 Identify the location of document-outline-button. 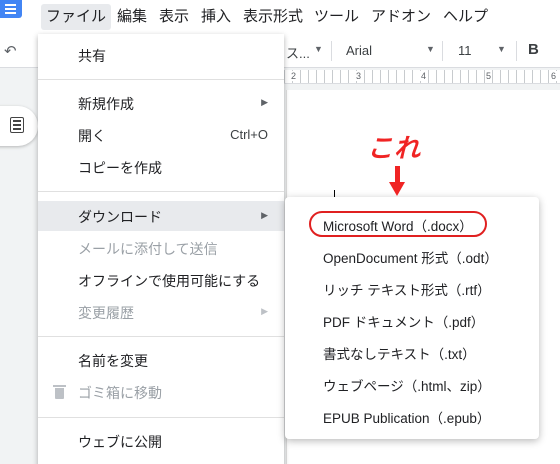
(19, 126).